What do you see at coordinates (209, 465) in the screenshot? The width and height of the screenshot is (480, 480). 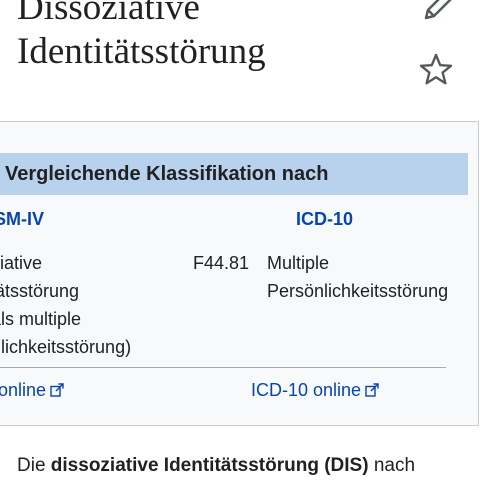 I see `intro-term: dissoziative Identitätsstörung (DIS)` at bounding box center [209, 465].